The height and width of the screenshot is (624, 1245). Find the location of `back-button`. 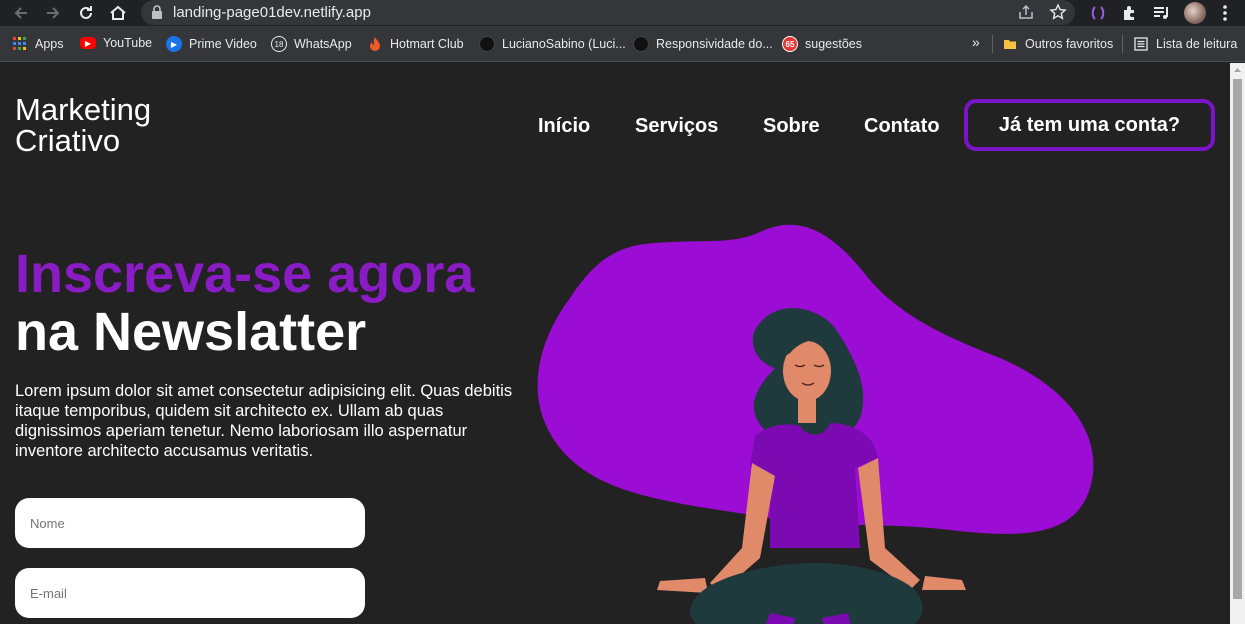

back-button is located at coordinates (21, 13).